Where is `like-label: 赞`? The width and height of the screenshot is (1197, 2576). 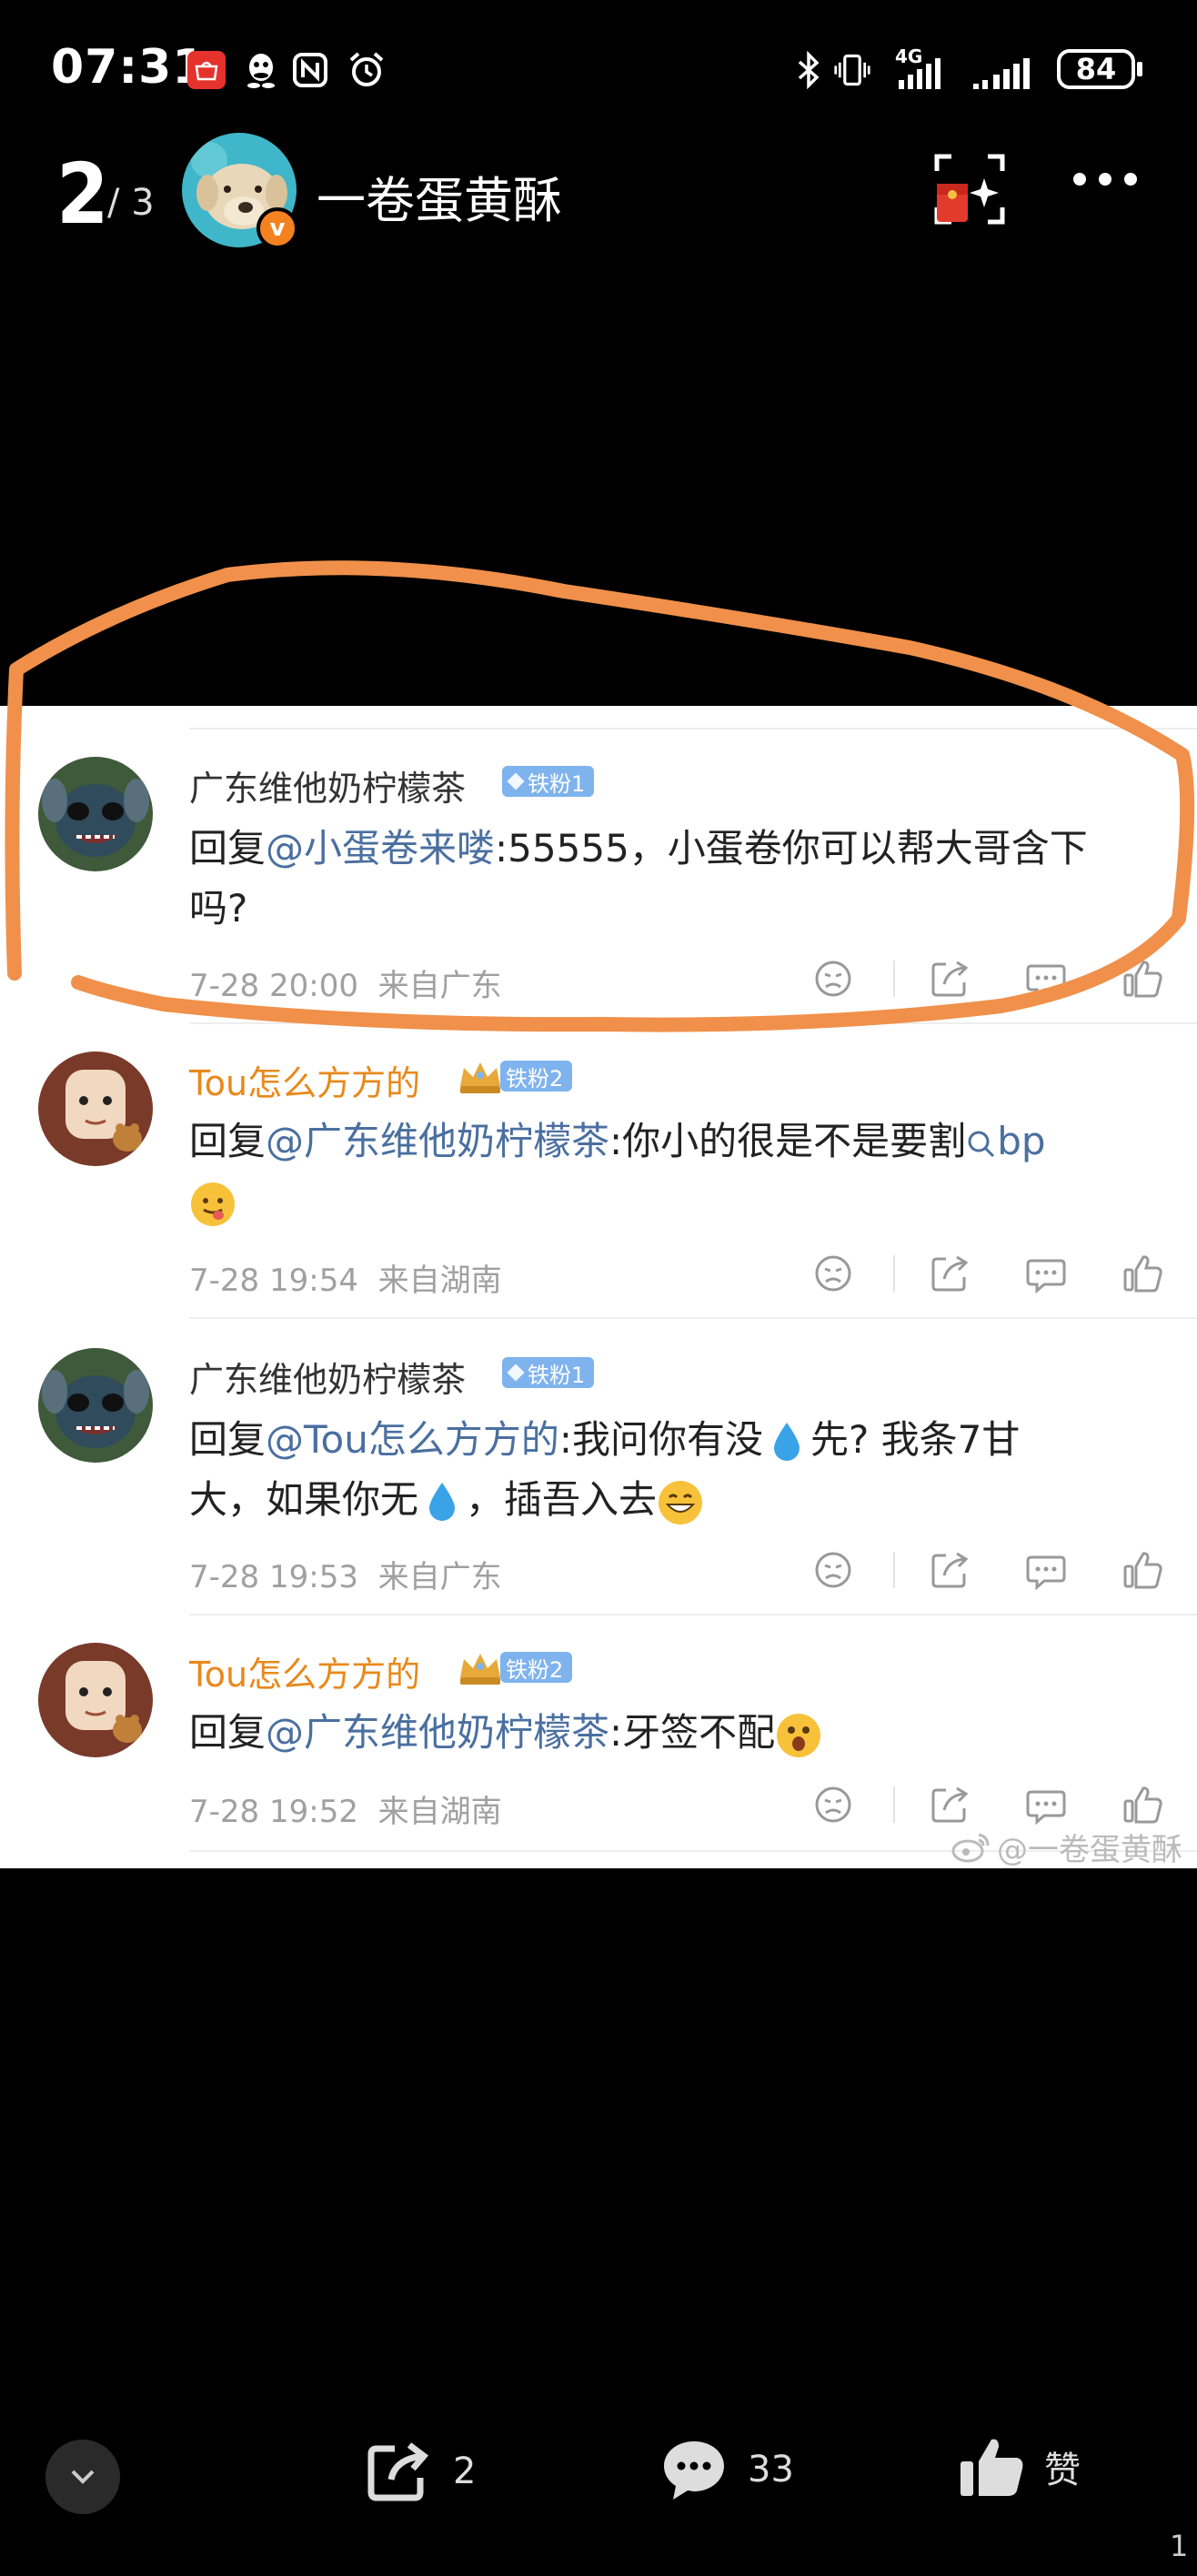
like-label: 赞 is located at coordinates (1062, 2470).